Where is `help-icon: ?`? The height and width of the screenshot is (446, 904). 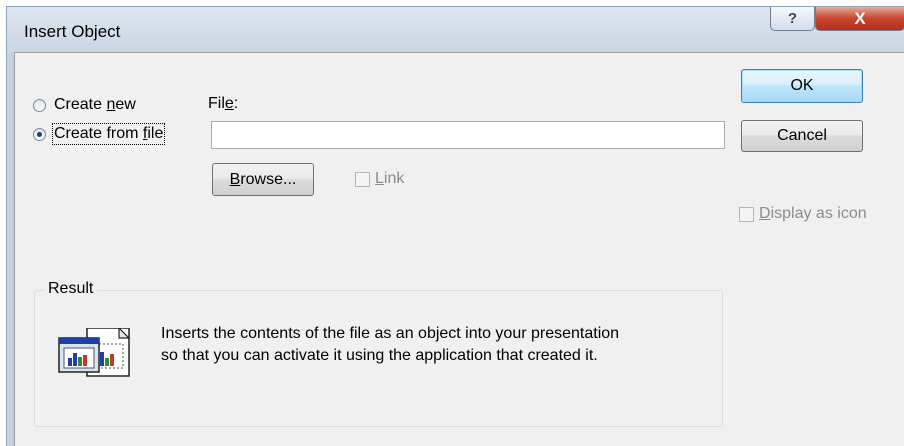 help-icon: ? is located at coordinates (792, 18).